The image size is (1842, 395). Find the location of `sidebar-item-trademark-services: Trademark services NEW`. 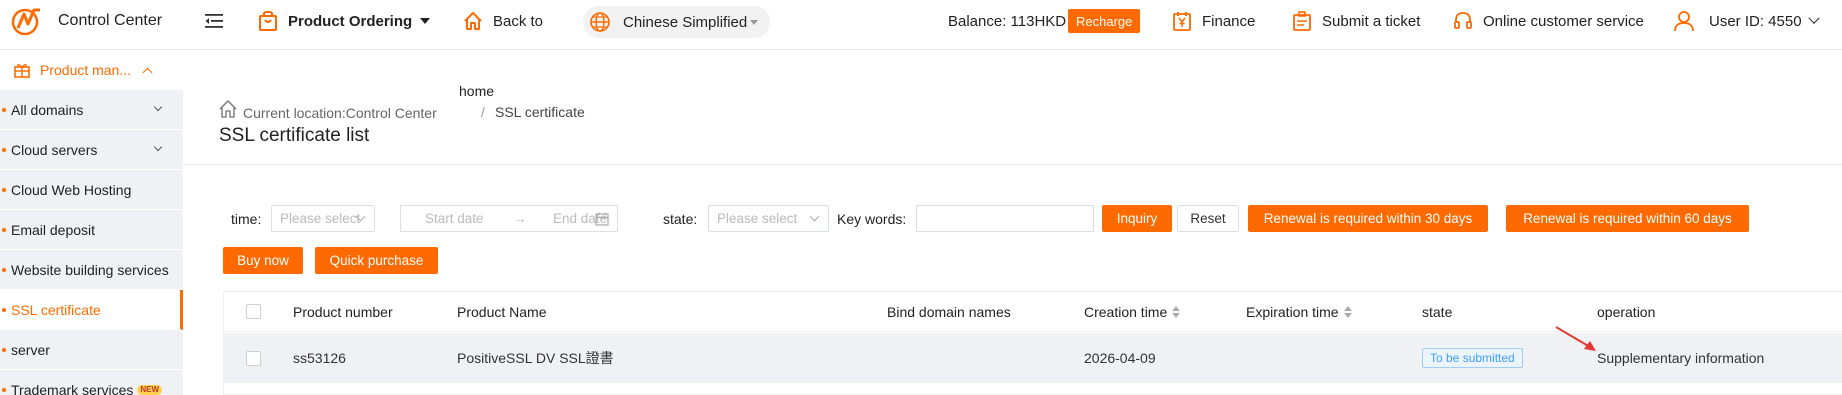

sidebar-item-trademark-services: Trademark services NEW is located at coordinates (91, 382).